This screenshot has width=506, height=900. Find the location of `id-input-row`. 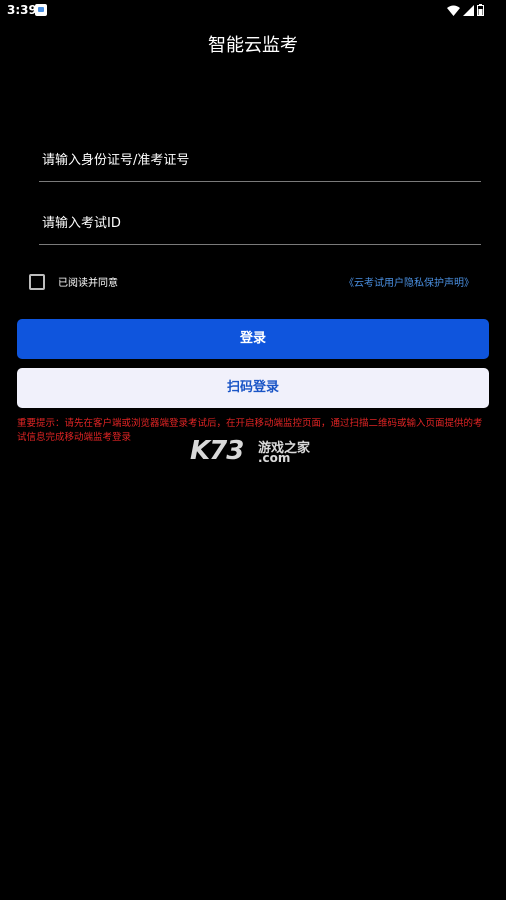

id-input-row is located at coordinates (260, 159).